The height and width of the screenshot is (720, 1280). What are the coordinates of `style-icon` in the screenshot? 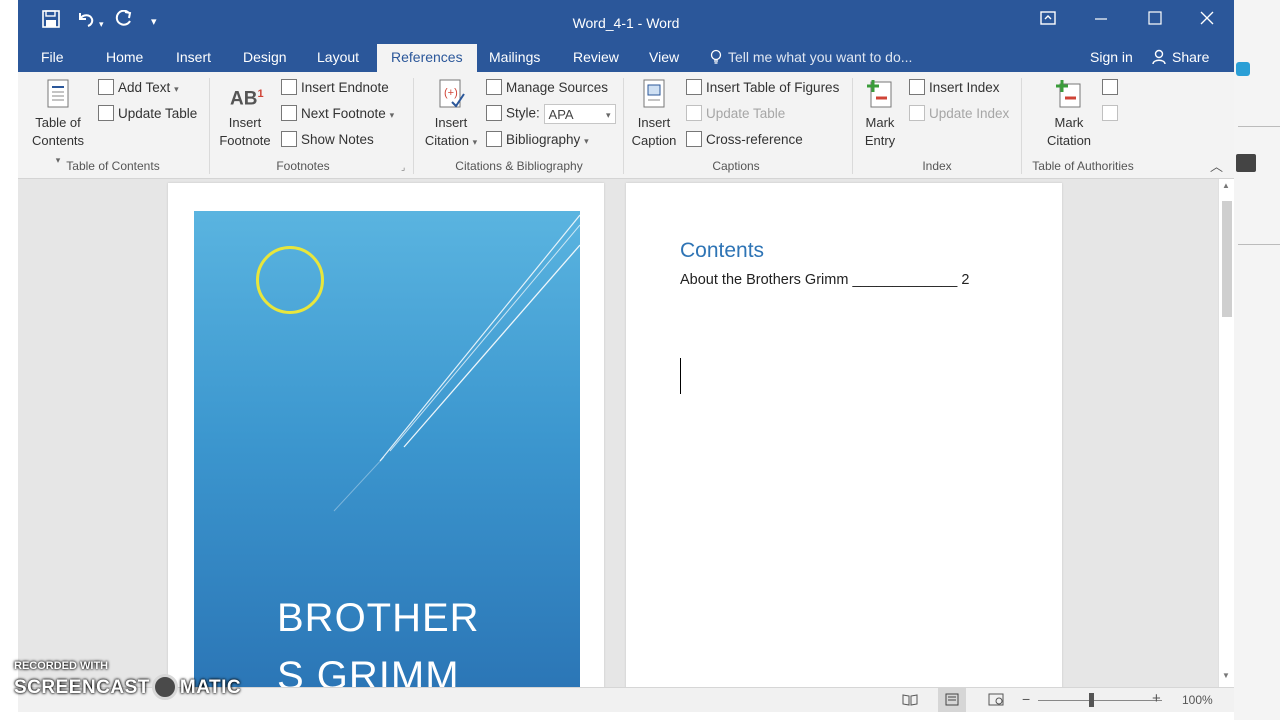 It's located at (494, 112).